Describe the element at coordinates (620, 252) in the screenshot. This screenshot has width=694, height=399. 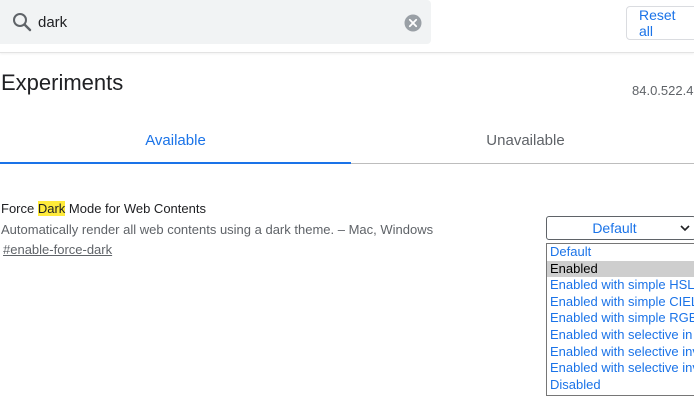
I see `option-default: Default` at that location.